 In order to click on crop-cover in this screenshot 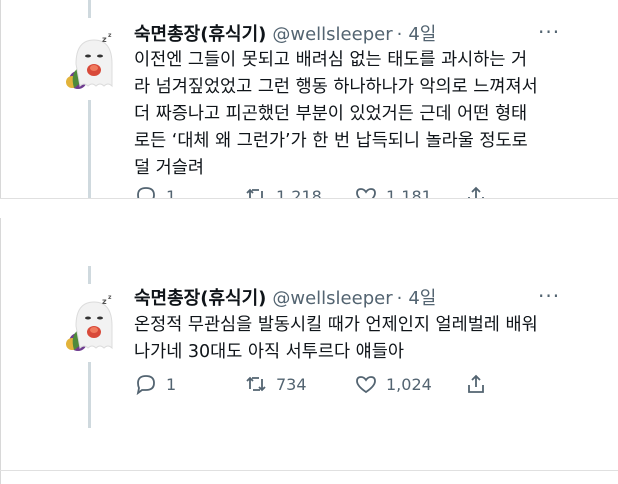, I will do `click(309, 208)`.